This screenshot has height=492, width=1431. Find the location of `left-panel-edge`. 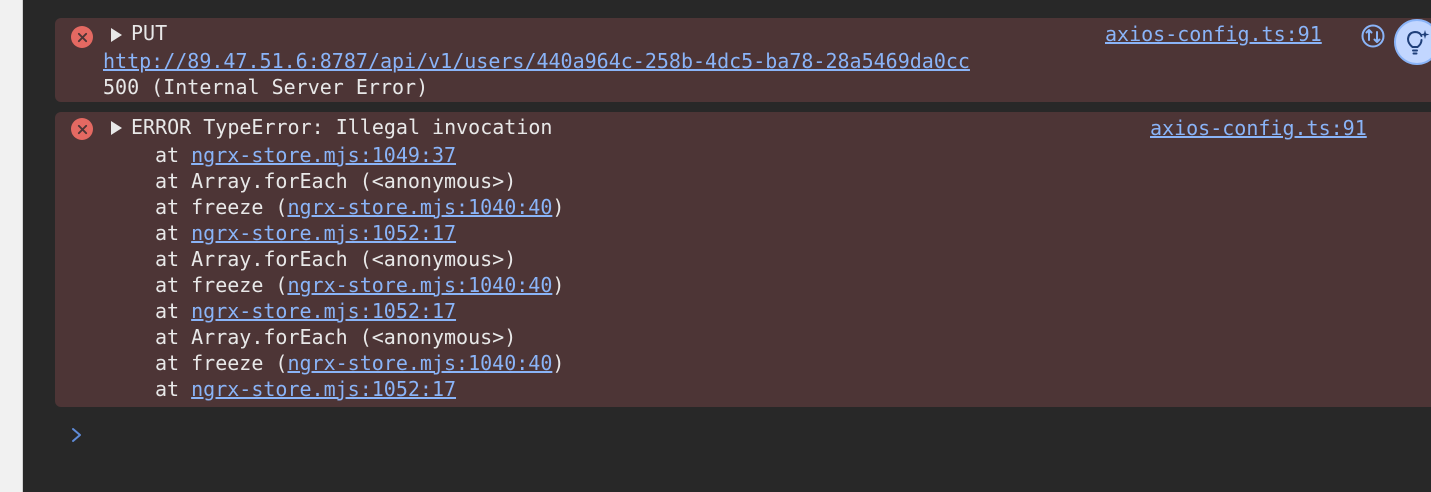

left-panel-edge is located at coordinates (11, 246).